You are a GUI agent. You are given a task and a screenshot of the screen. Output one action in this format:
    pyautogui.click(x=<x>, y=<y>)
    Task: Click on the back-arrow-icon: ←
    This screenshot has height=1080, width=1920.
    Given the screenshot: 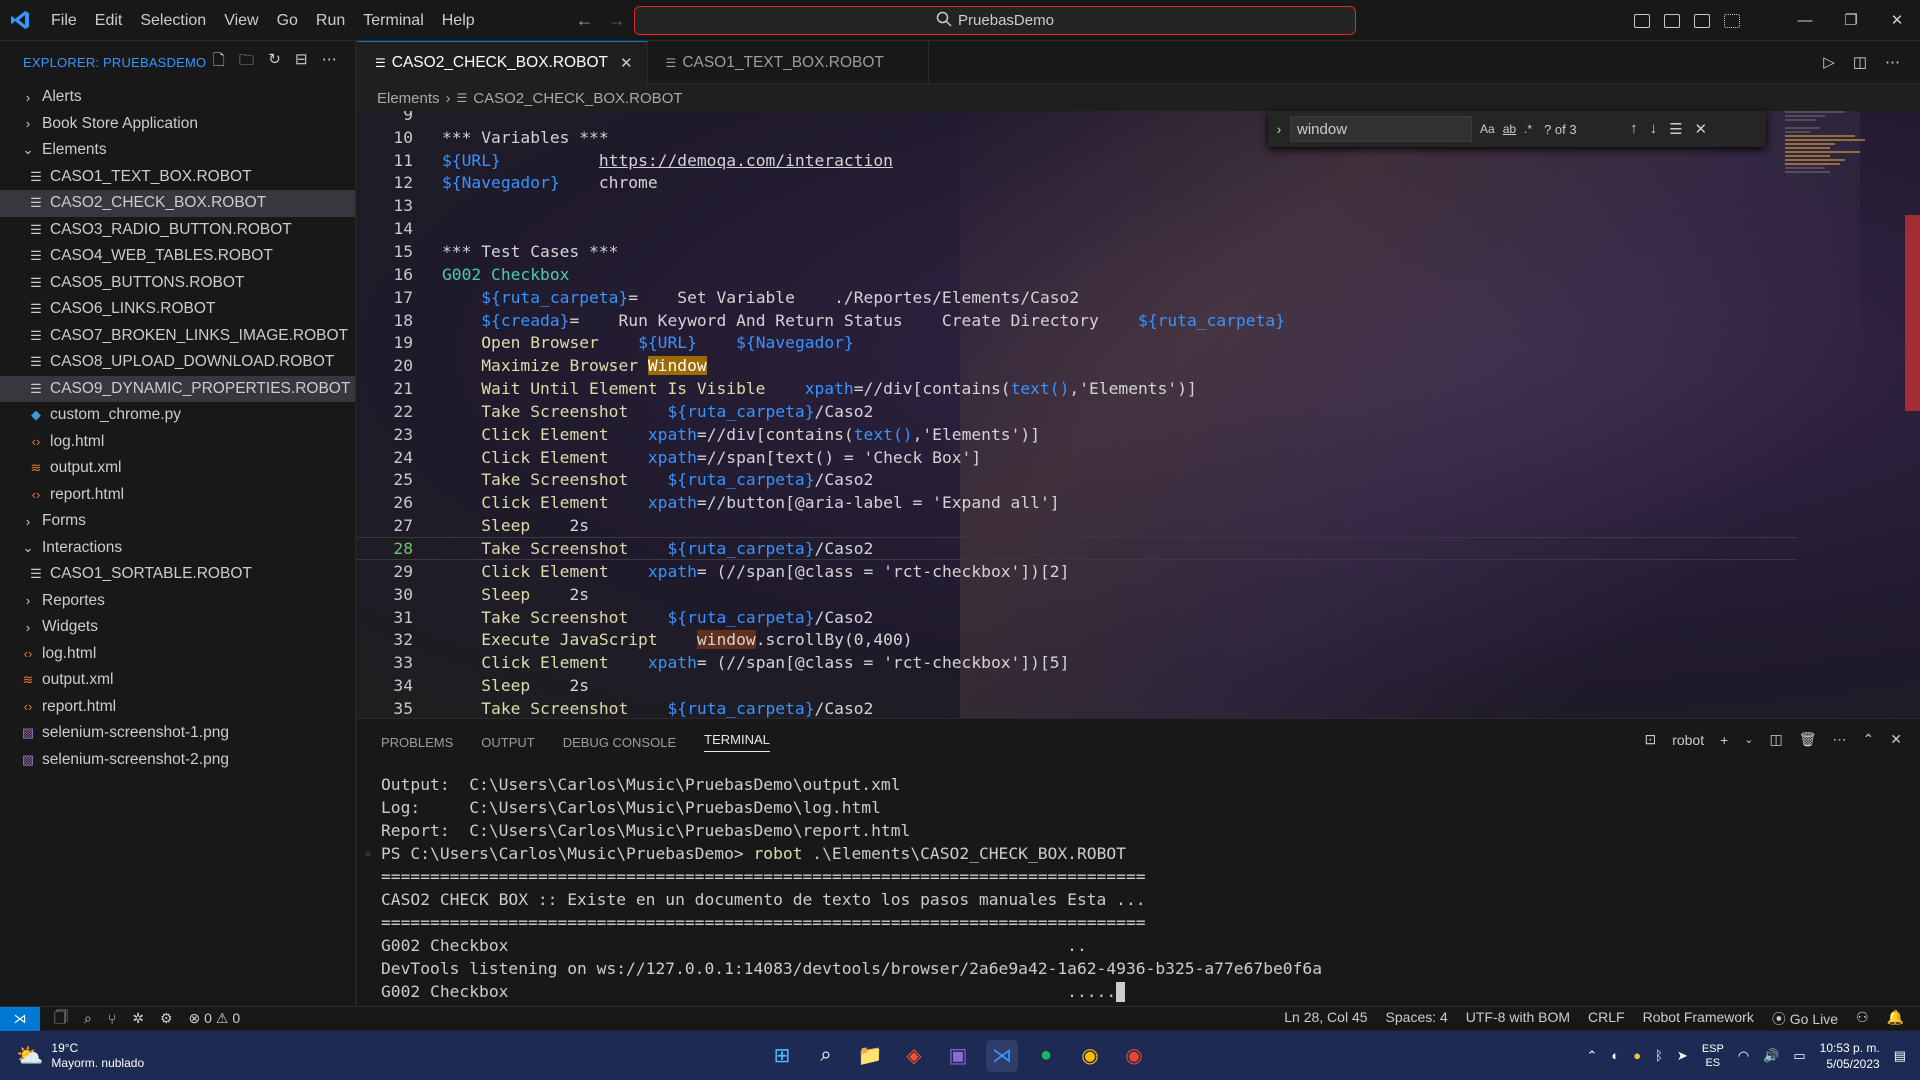 What is the action you would take?
    pyautogui.click(x=585, y=20)
    